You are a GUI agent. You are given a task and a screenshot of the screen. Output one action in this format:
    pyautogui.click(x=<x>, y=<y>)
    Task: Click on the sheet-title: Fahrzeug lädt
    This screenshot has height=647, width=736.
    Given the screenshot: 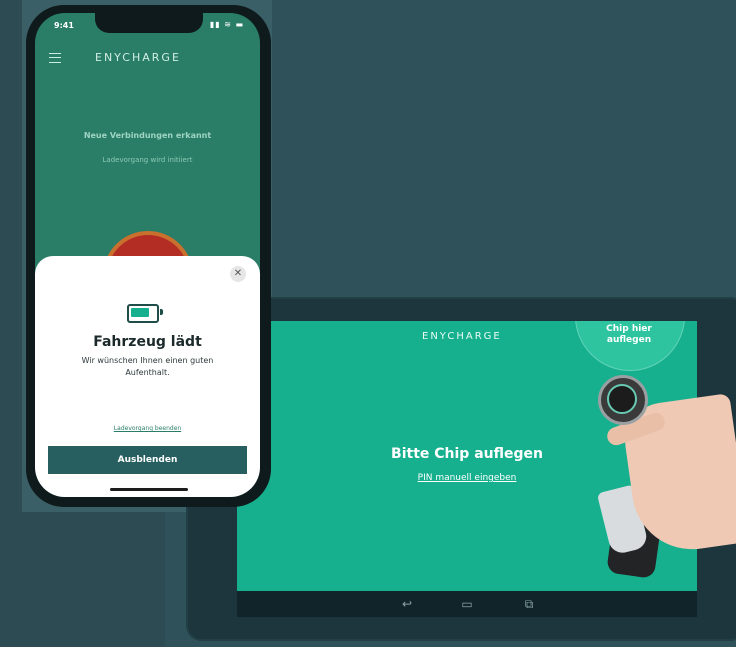 What is the action you would take?
    pyautogui.click(x=147, y=342)
    